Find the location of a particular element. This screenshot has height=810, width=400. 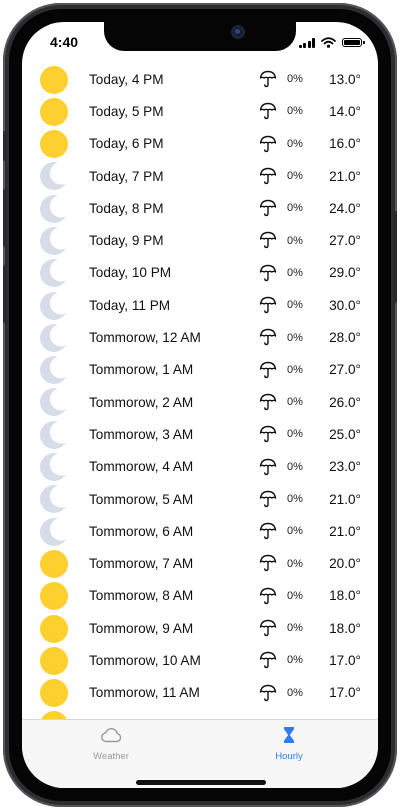

home-indicator is located at coordinates (201, 782).